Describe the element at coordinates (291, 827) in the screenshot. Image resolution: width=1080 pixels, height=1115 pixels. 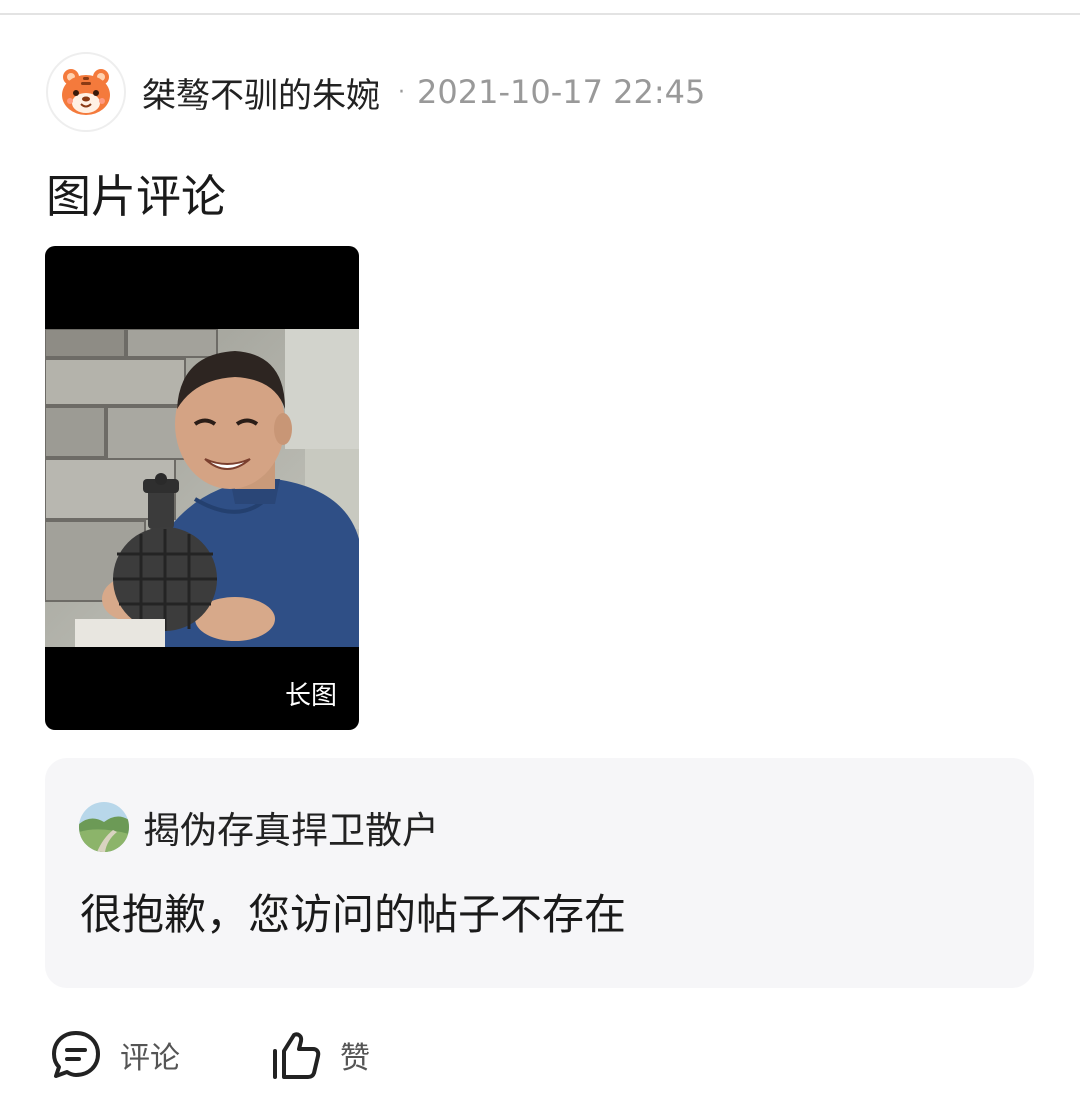
I see `quote-username: 揭伪存真捍卫散户` at that location.